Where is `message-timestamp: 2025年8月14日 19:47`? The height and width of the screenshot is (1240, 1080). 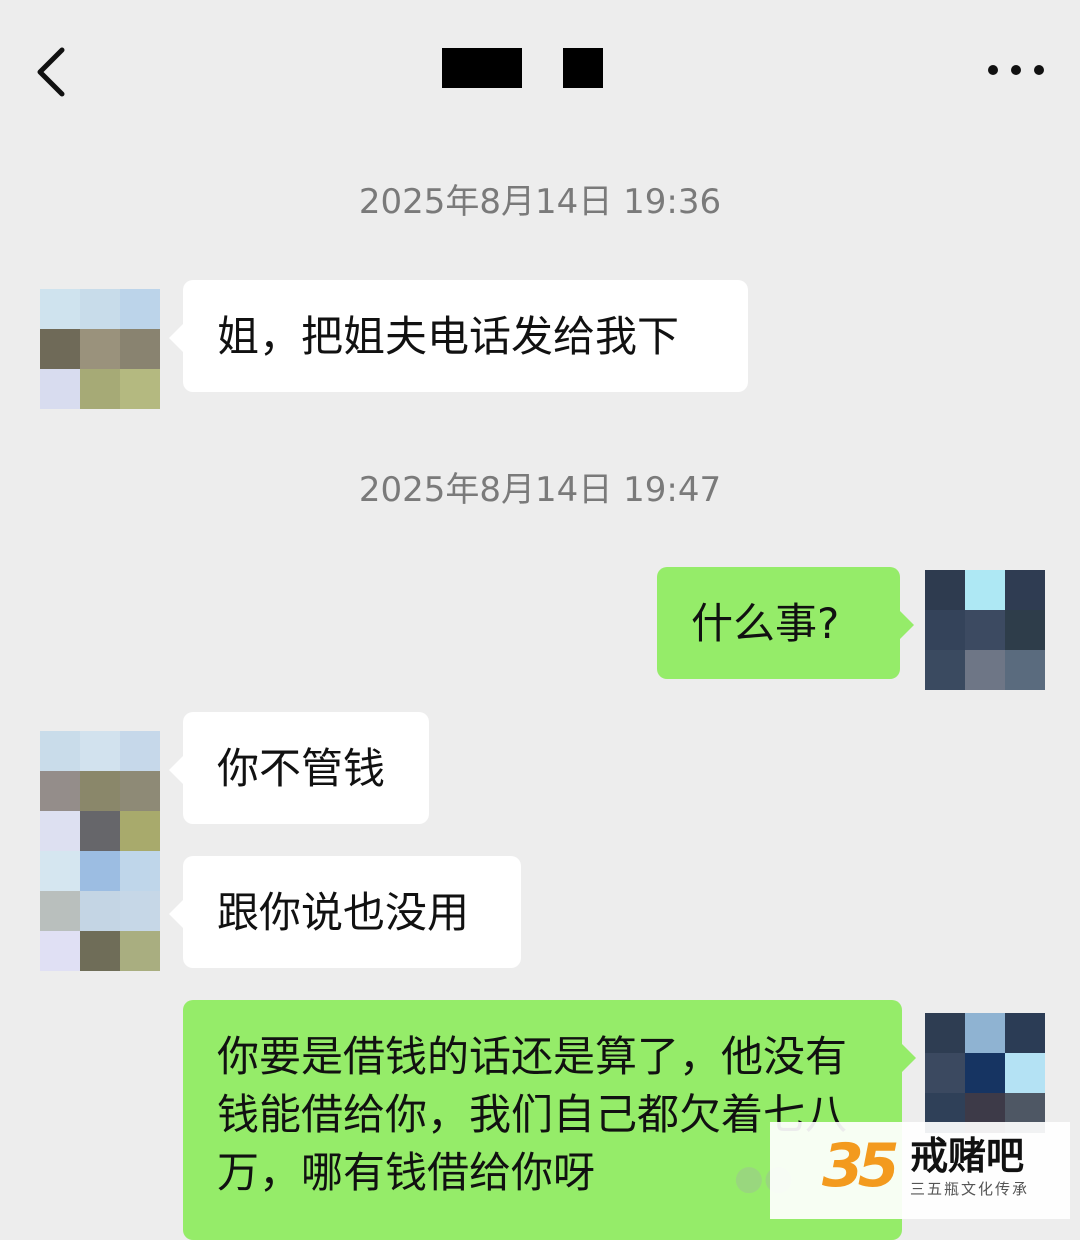
message-timestamp: 2025年8月14日 19:47 is located at coordinates (540, 490).